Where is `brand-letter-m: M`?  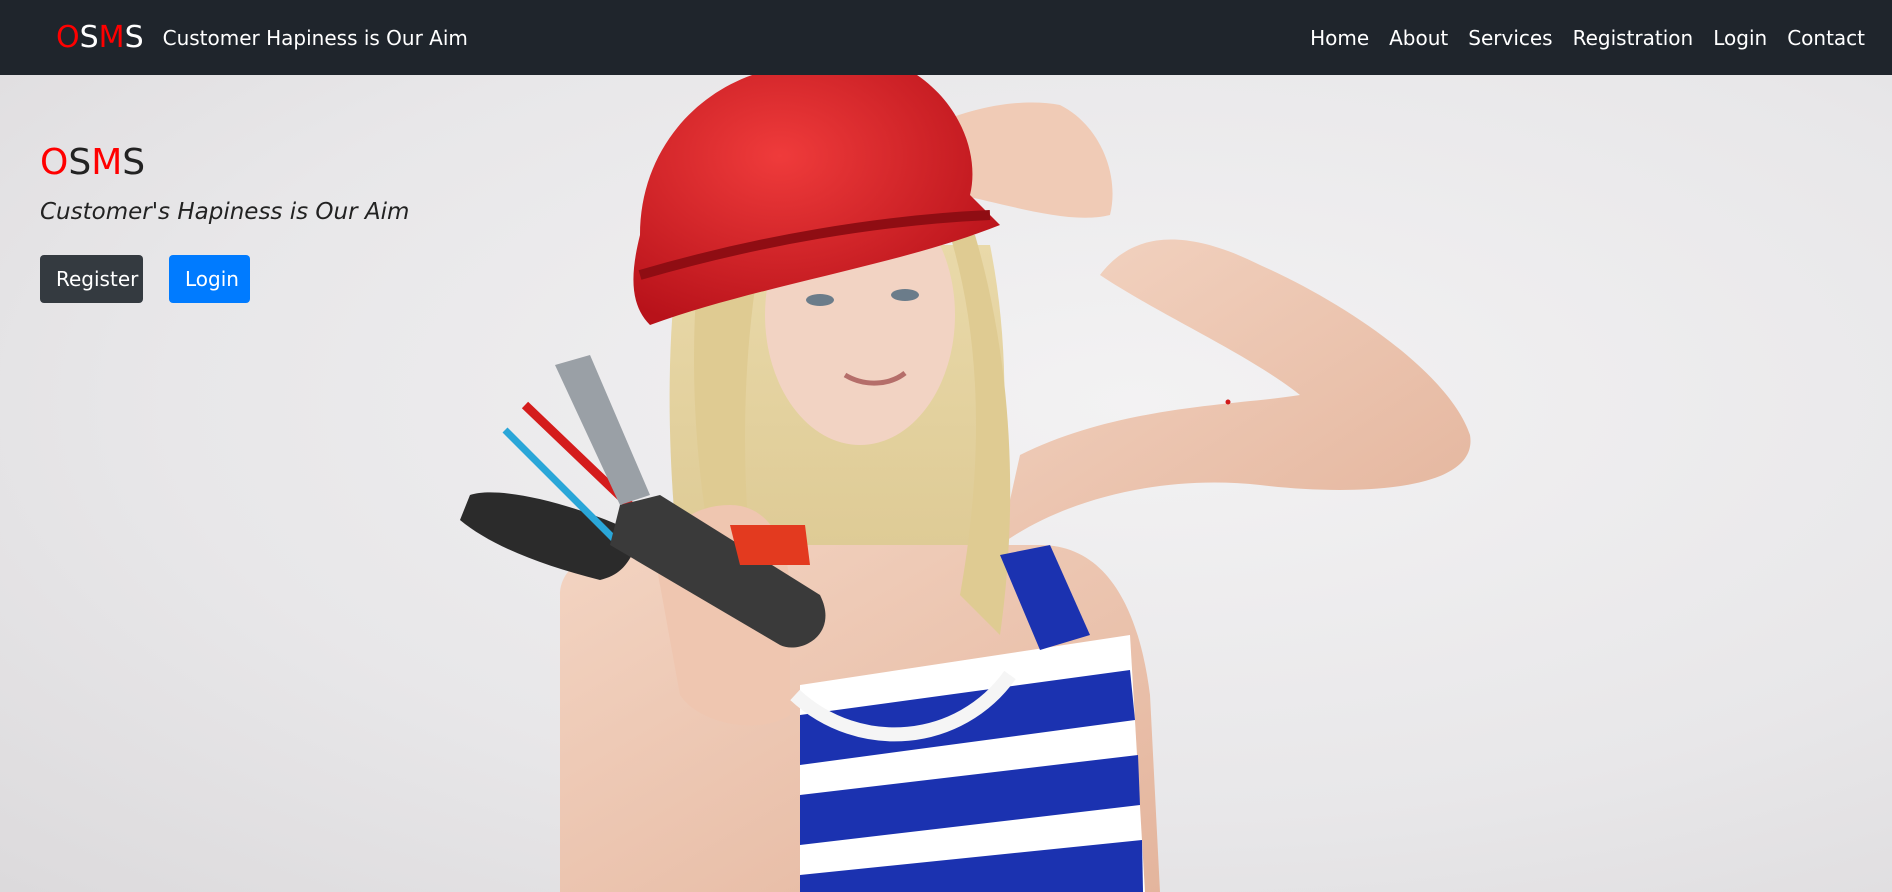
brand-letter-m: M is located at coordinates (111, 37).